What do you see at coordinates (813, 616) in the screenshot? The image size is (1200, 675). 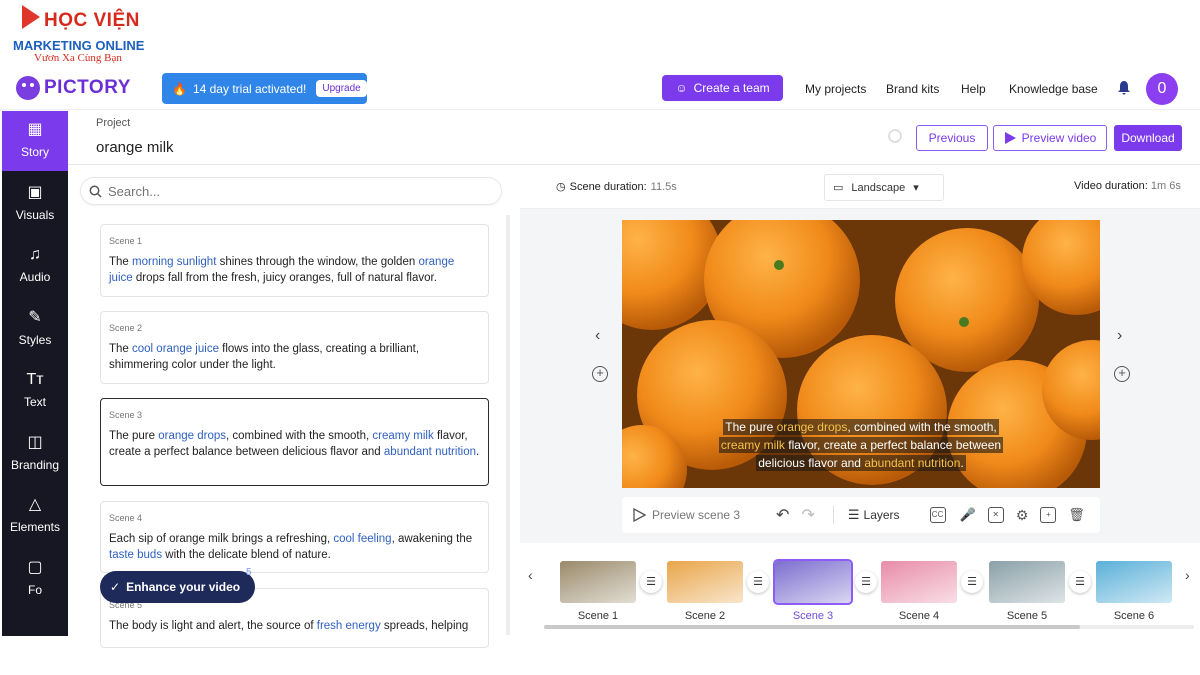 I see `timeline-scene-label: Scene 3` at bounding box center [813, 616].